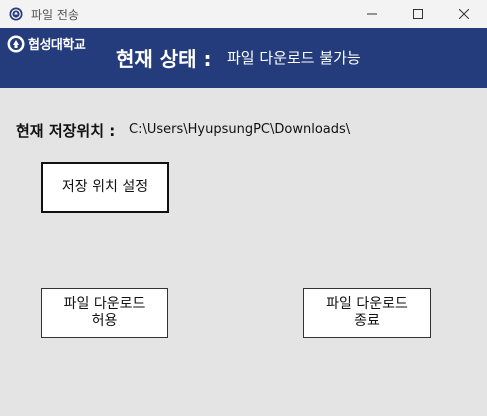 This screenshot has height=416, width=487. I want to click on app-icon, so click(16, 14).